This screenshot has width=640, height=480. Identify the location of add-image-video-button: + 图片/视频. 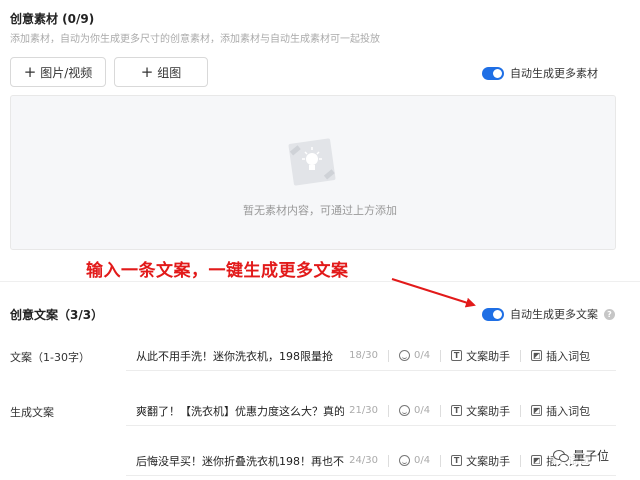
(58, 72).